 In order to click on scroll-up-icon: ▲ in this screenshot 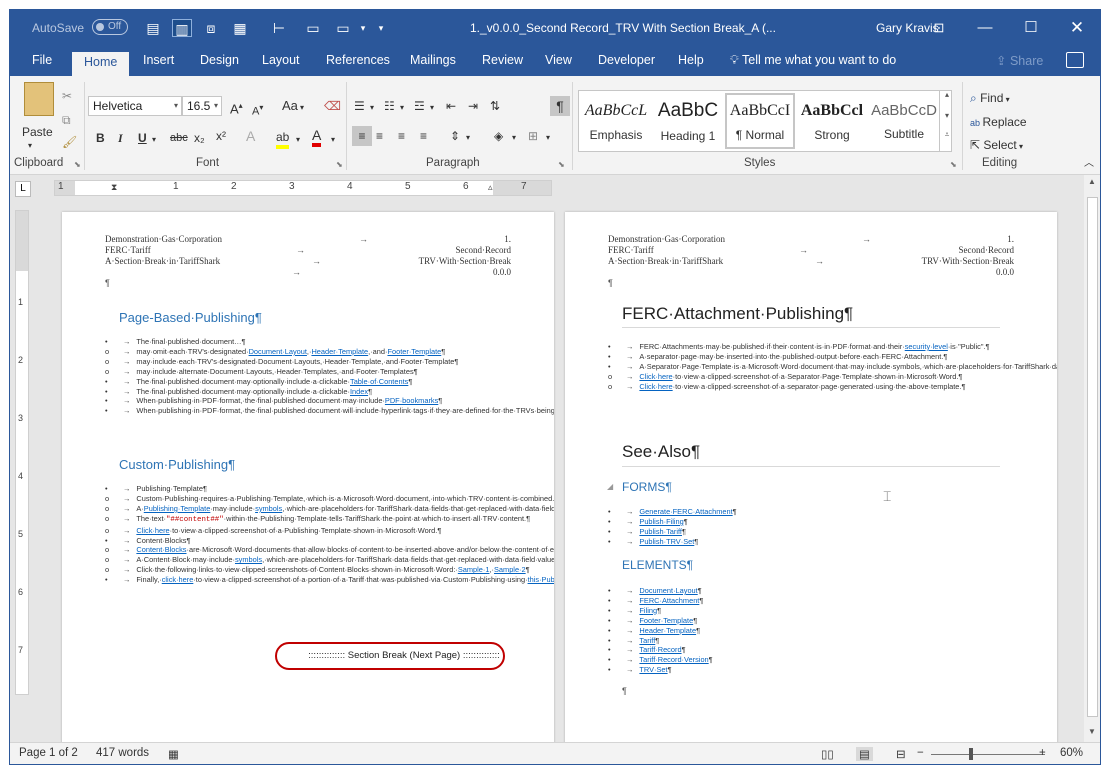, I will do `click(1092, 181)`.